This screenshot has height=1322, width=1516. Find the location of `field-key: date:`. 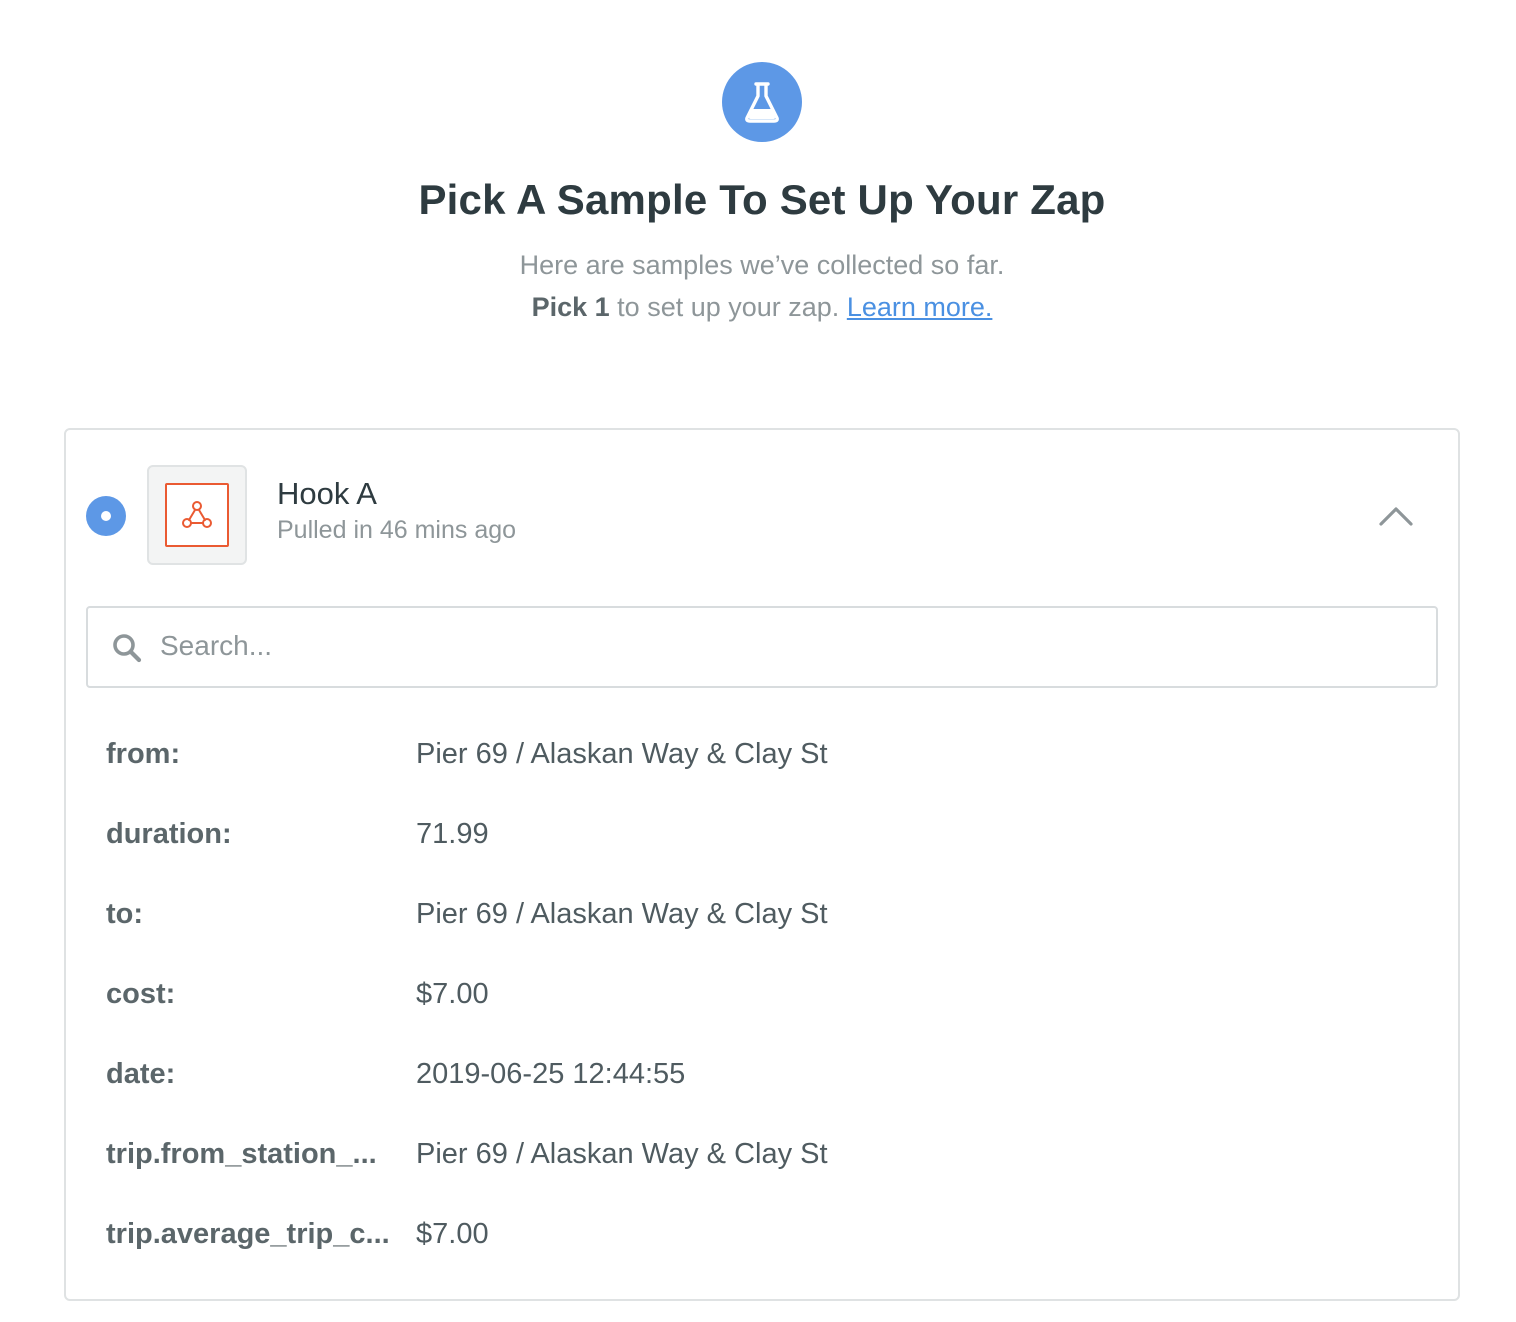

field-key: date: is located at coordinates (141, 1074).